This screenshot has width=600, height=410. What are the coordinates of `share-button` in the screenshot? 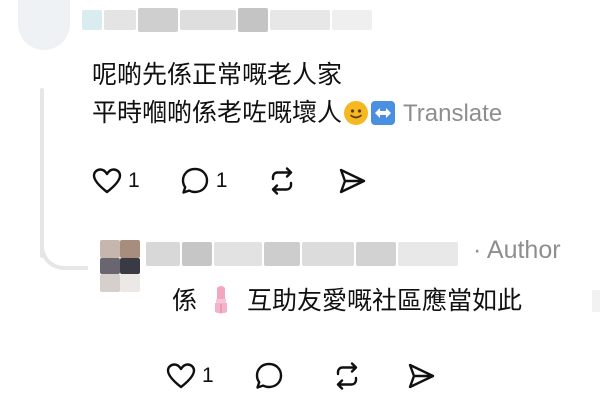 It's located at (352, 181).